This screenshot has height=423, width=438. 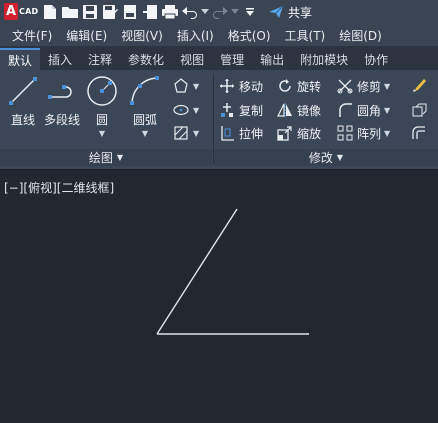 I want to click on array-tool: 阵列 ▼, so click(x=363, y=133).